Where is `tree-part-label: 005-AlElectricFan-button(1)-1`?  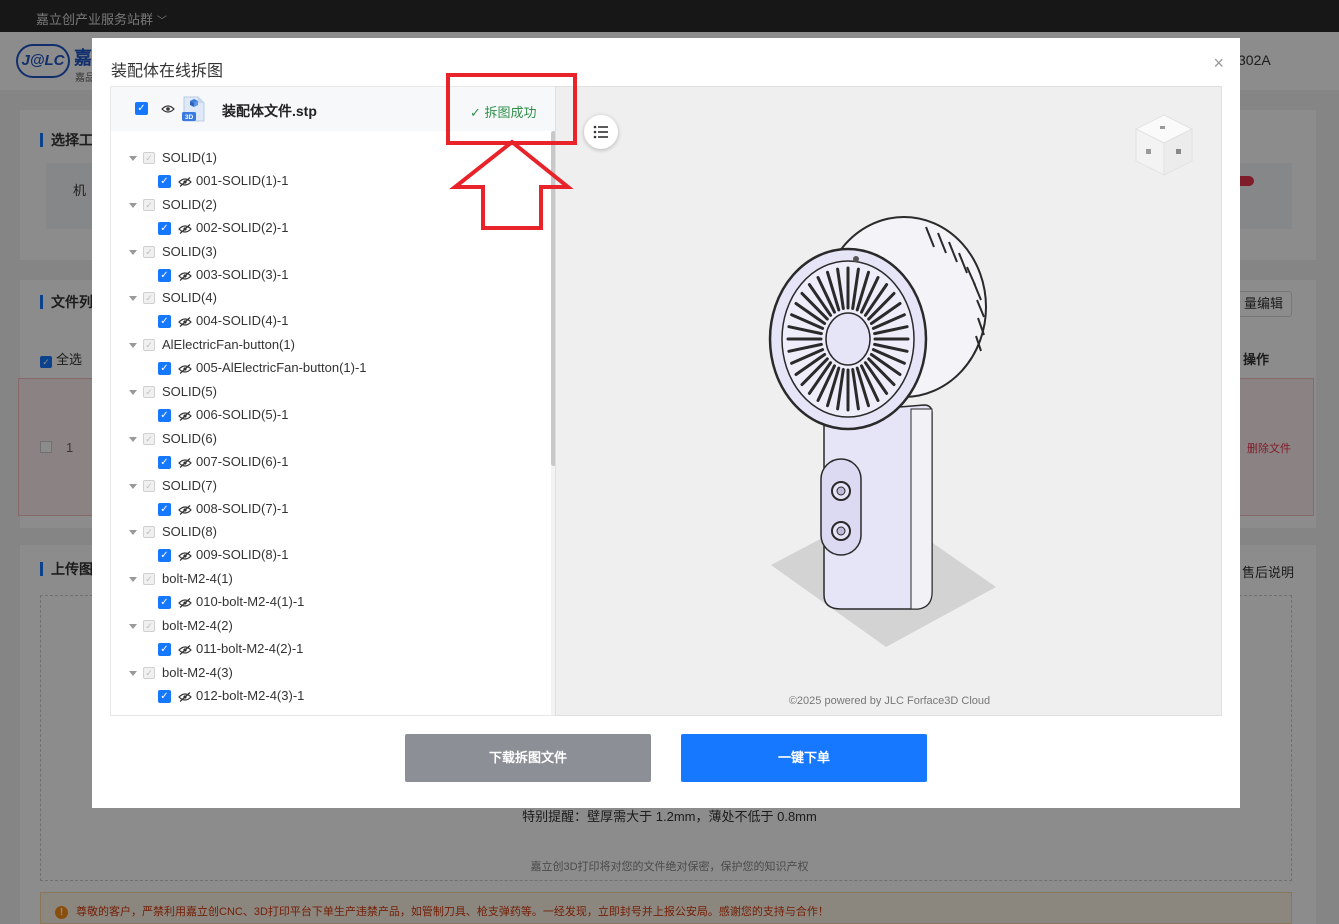 tree-part-label: 005-AlElectricFan-button(1)-1 is located at coordinates (281, 367).